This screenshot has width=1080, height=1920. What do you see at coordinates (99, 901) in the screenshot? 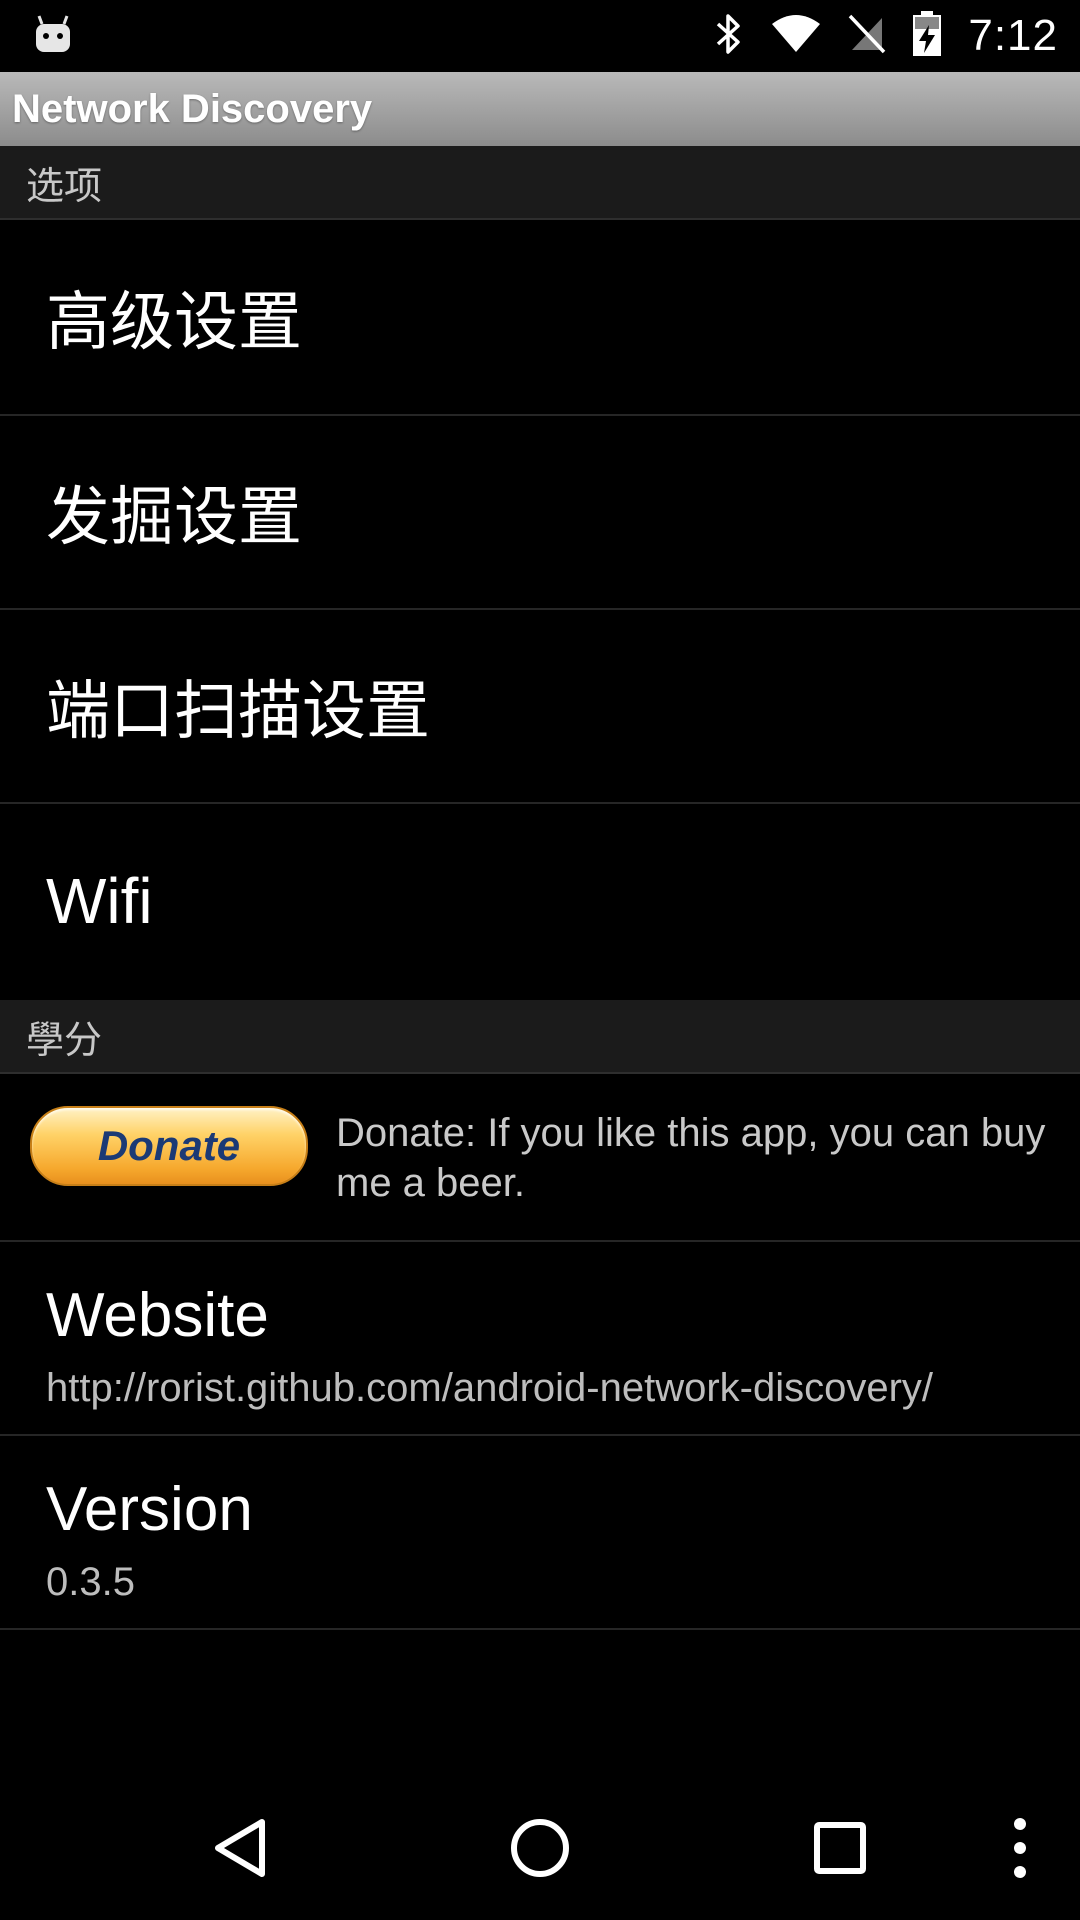
I see `pref-title: Wifi` at bounding box center [99, 901].